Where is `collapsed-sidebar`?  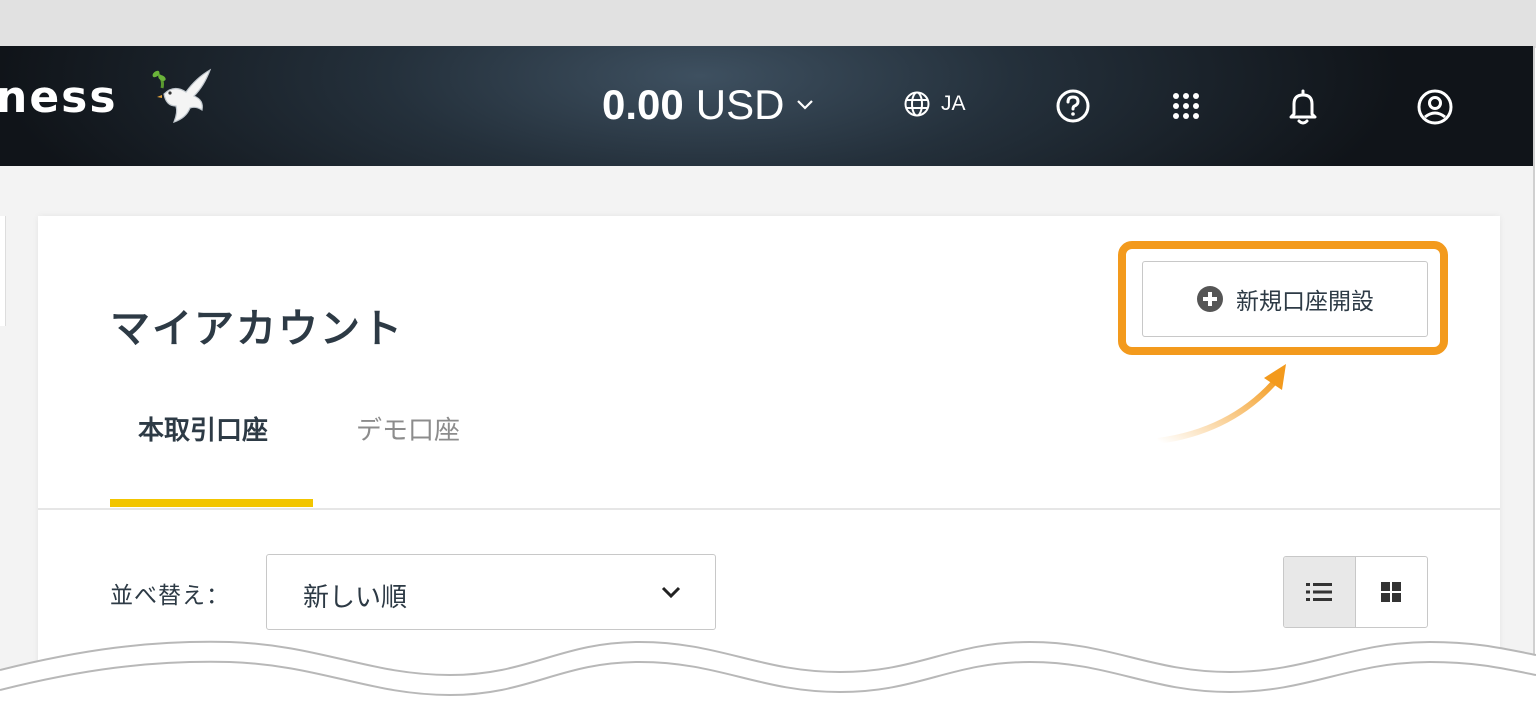 collapsed-sidebar is located at coordinates (3, 271).